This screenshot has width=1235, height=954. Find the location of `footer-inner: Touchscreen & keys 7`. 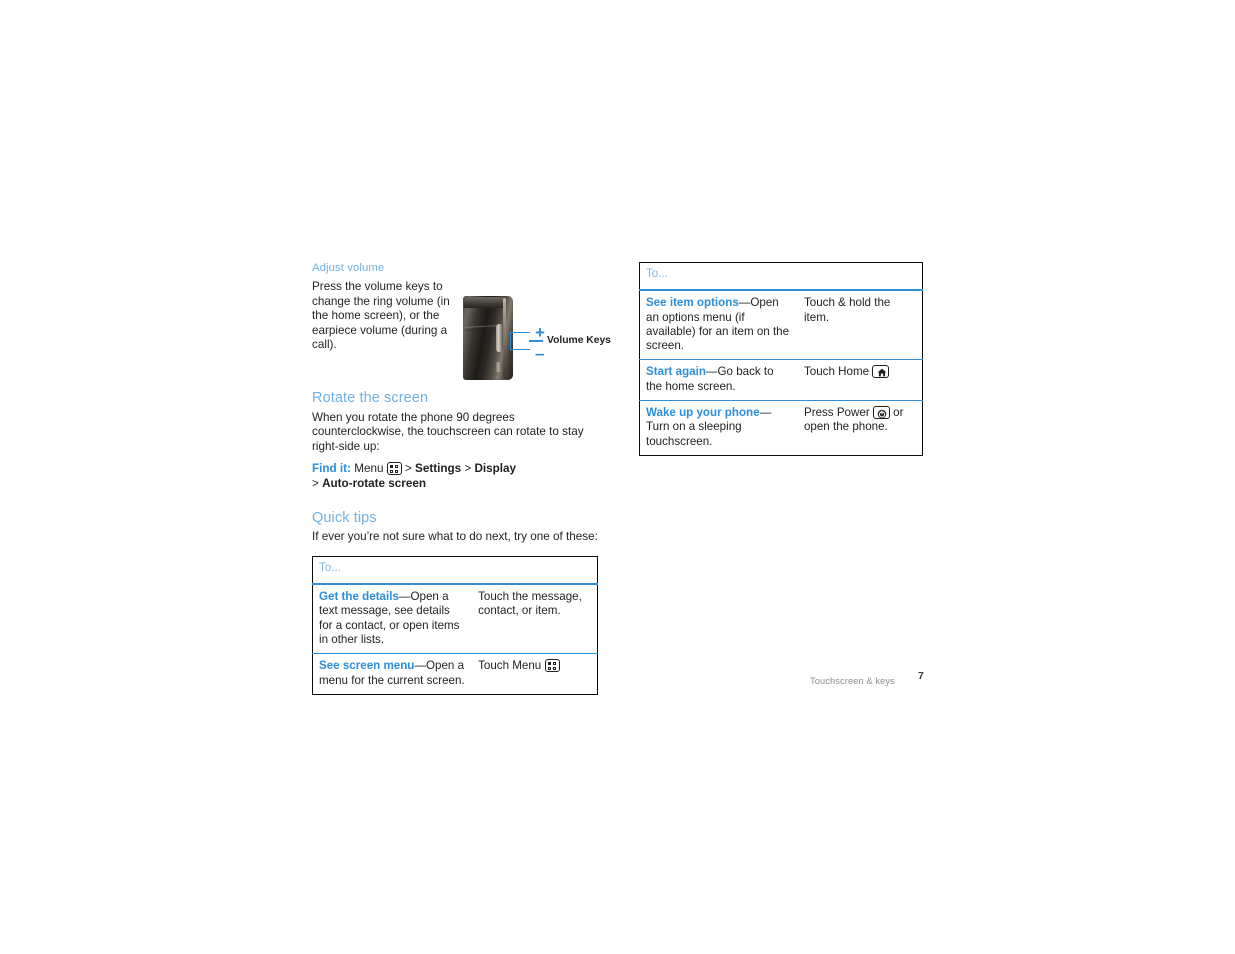

footer-inner: Touchscreen & keys 7 is located at coordinates (867, 679).